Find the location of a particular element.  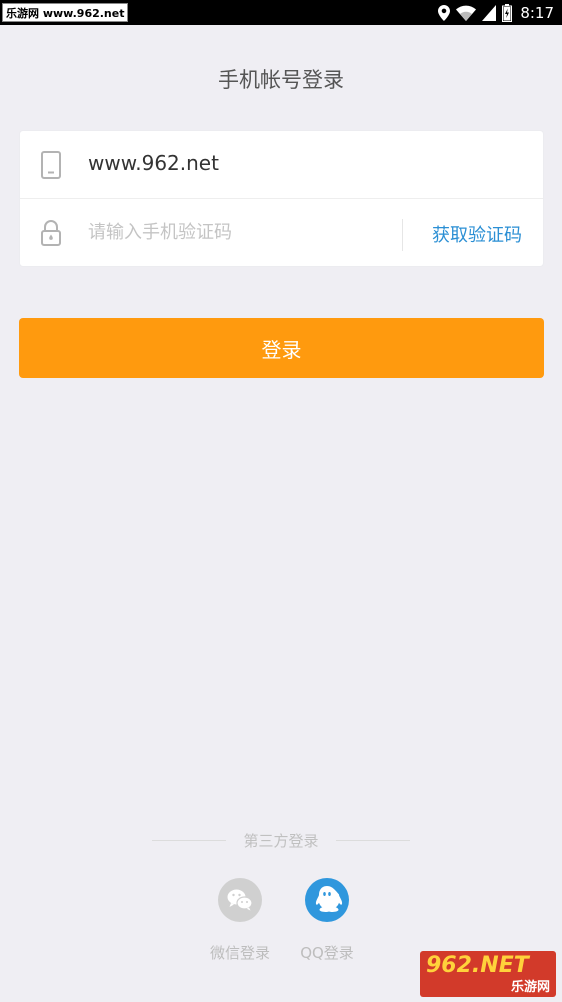

wechat-icon is located at coordinates (240, 900).